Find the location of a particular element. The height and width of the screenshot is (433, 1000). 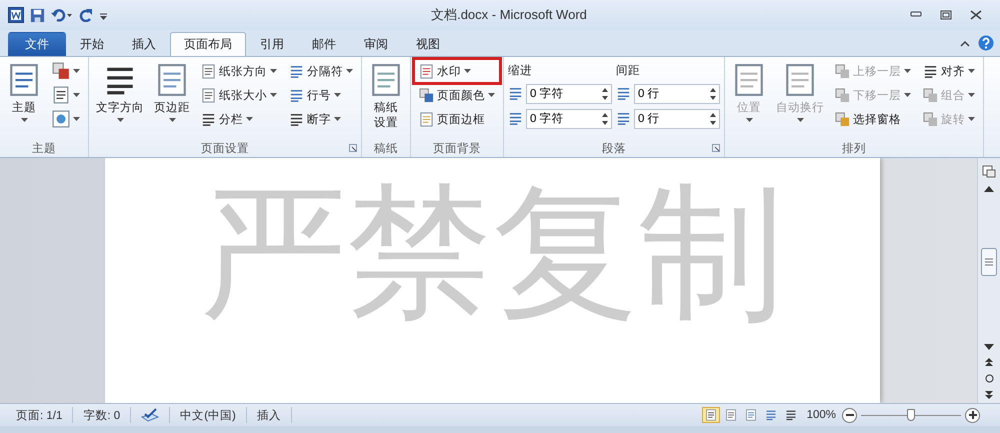

group-label: 排列 is located at coordinates (854, 149).